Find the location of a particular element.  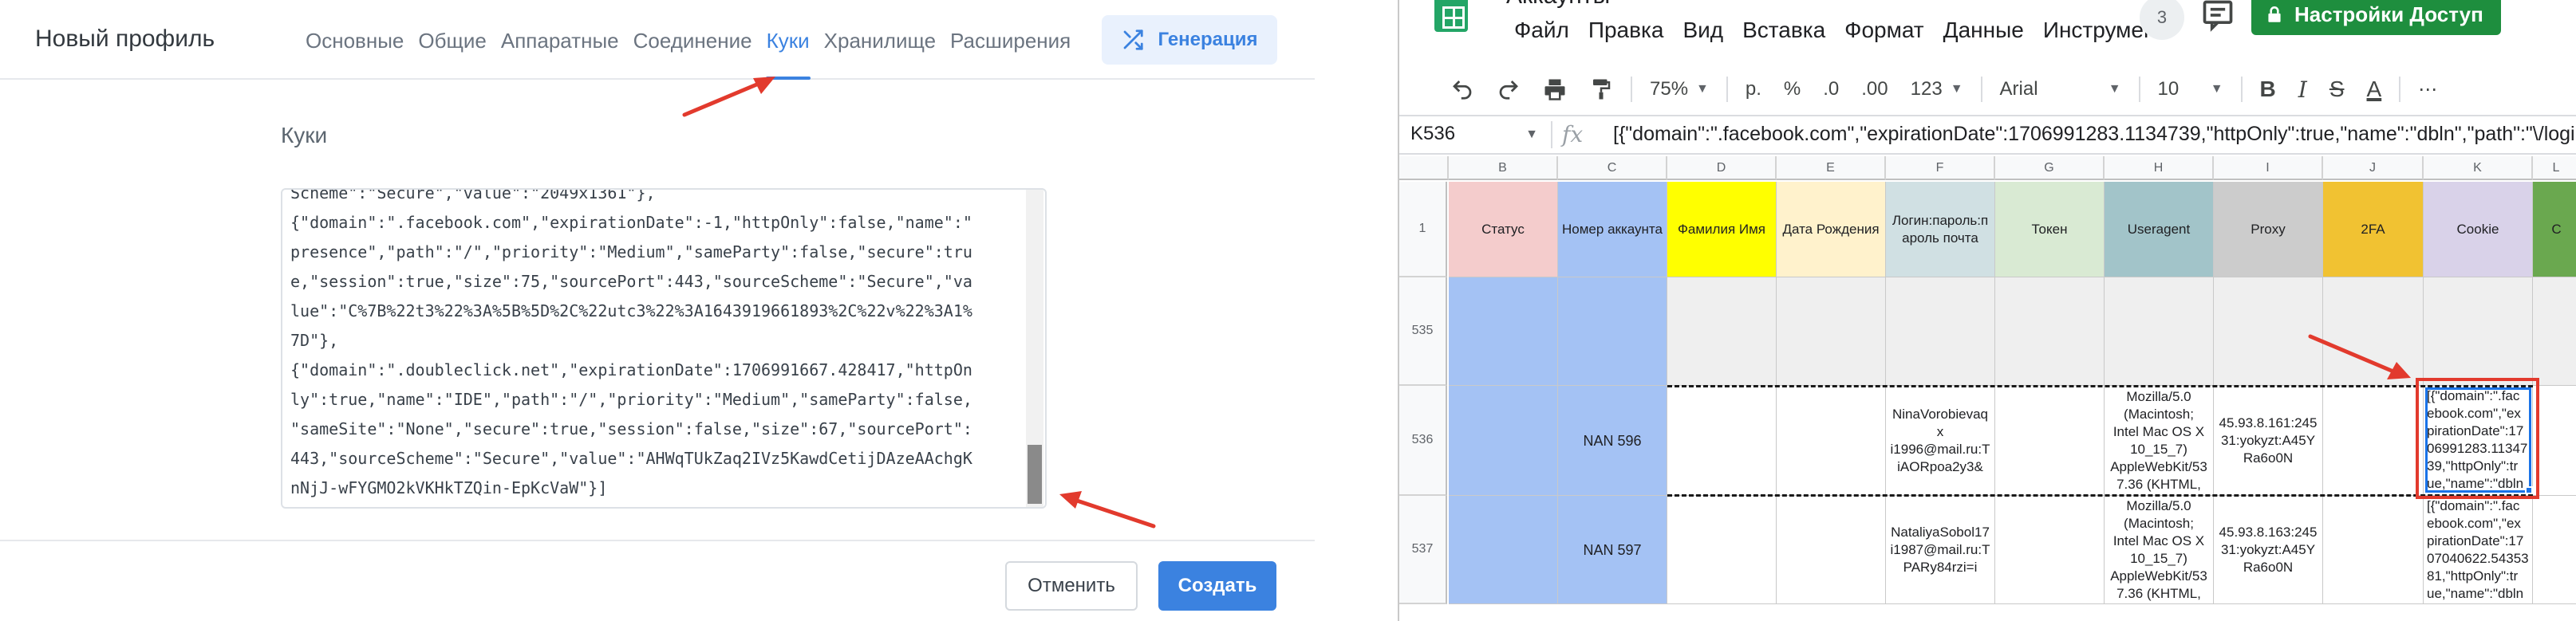

row-header: 1 is located at coordinates (1423, 229).